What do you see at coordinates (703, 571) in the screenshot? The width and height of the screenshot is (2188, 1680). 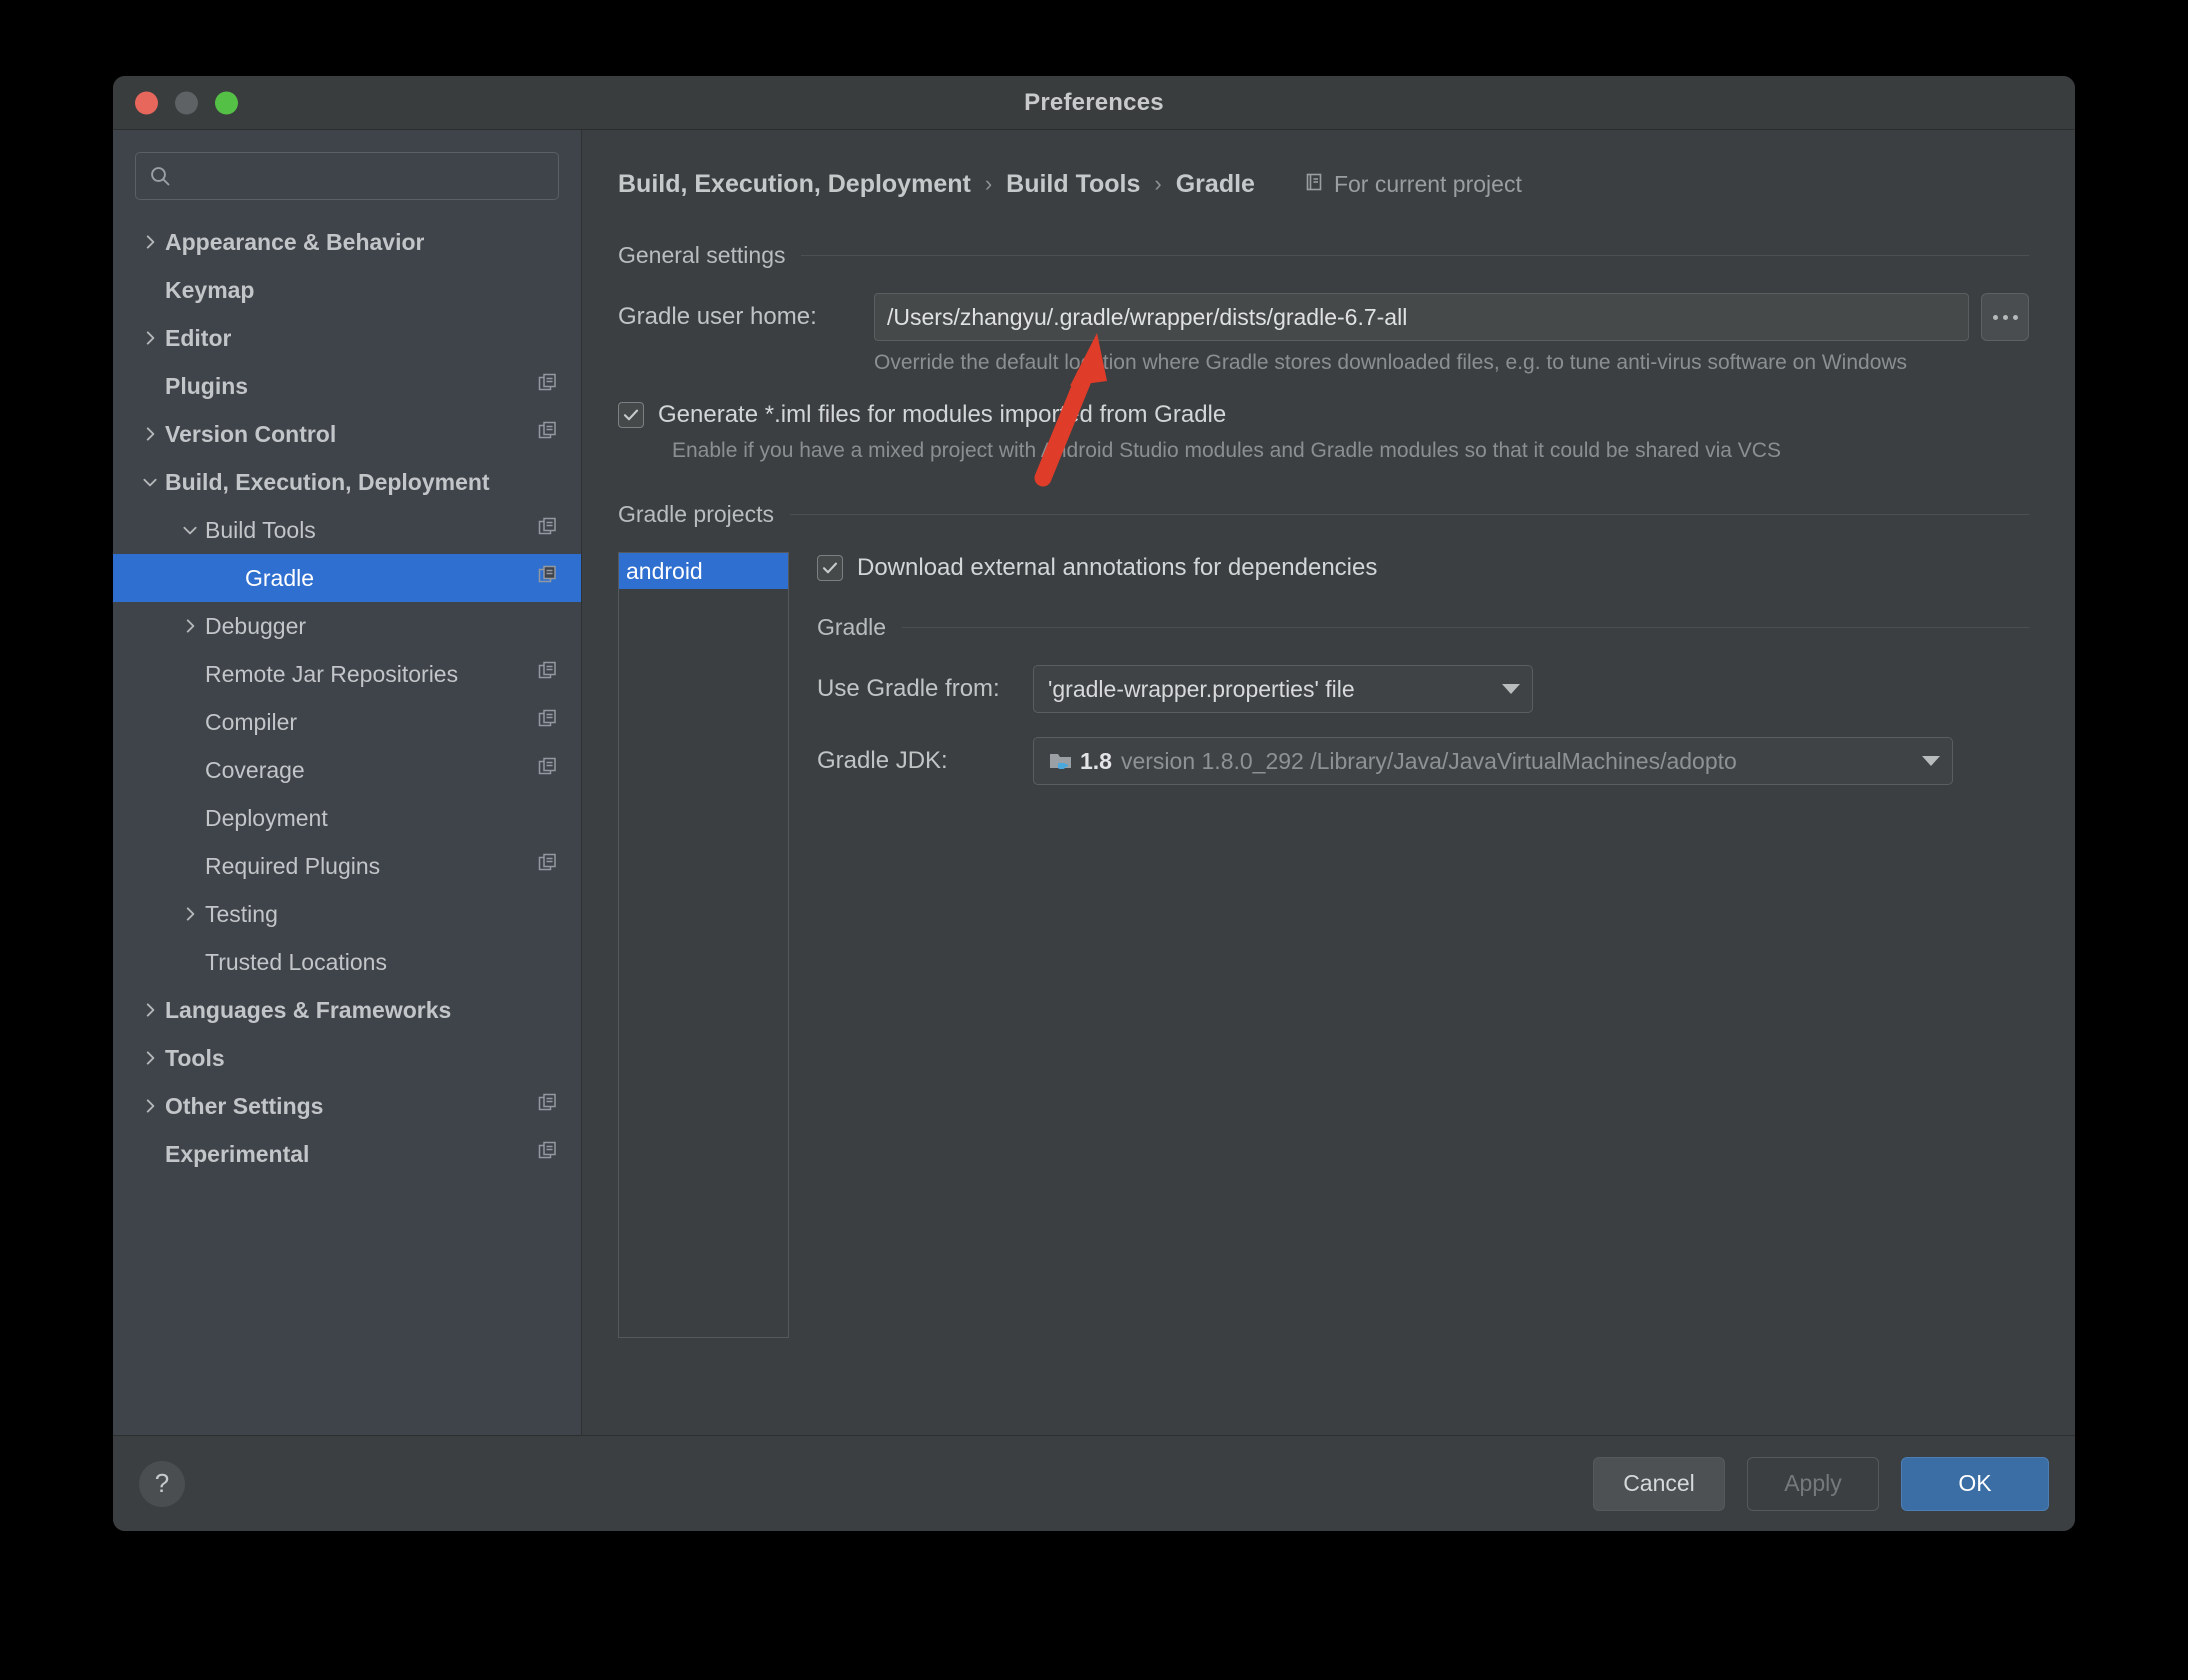 I see `list-item: android` at bounding box center [703, 571].